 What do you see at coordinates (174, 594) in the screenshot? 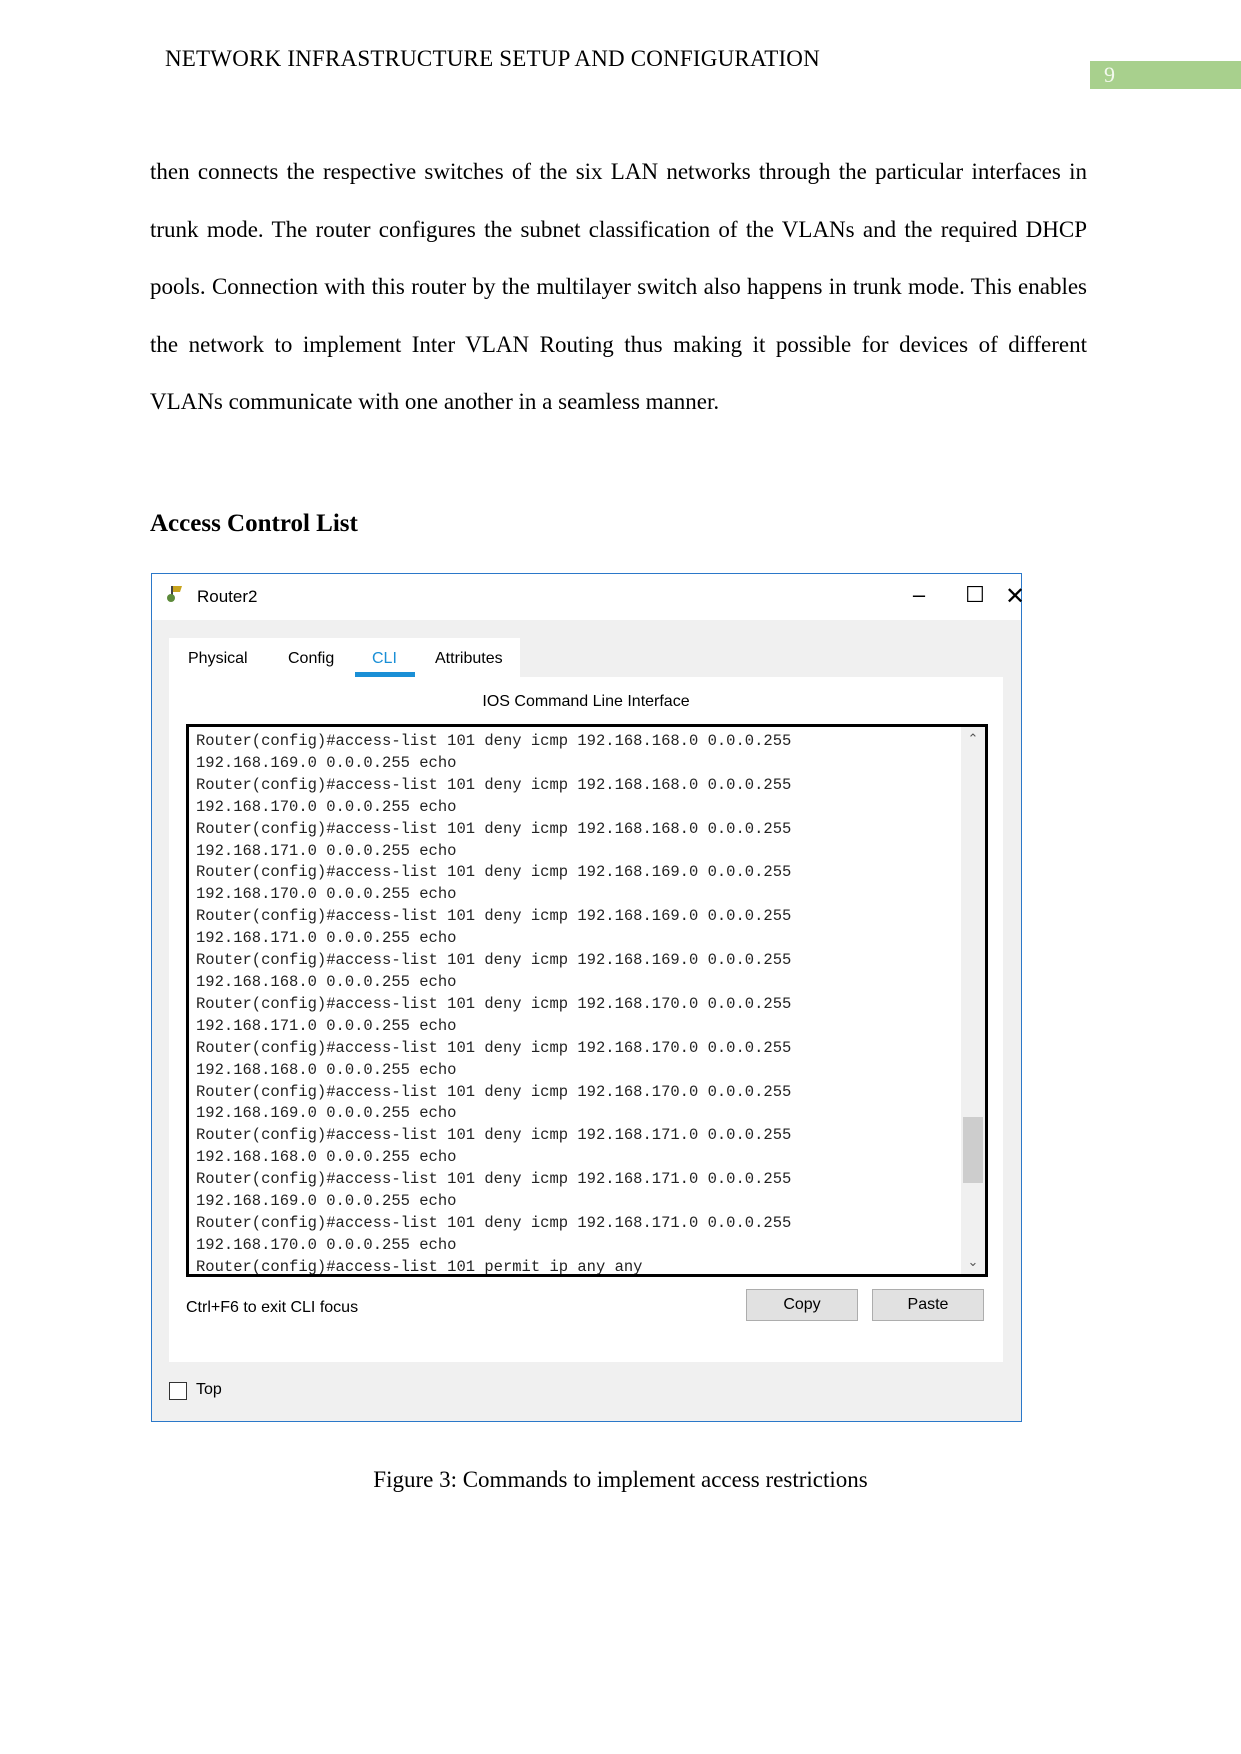
I see `router-icon` at bounding box center [174, 594].